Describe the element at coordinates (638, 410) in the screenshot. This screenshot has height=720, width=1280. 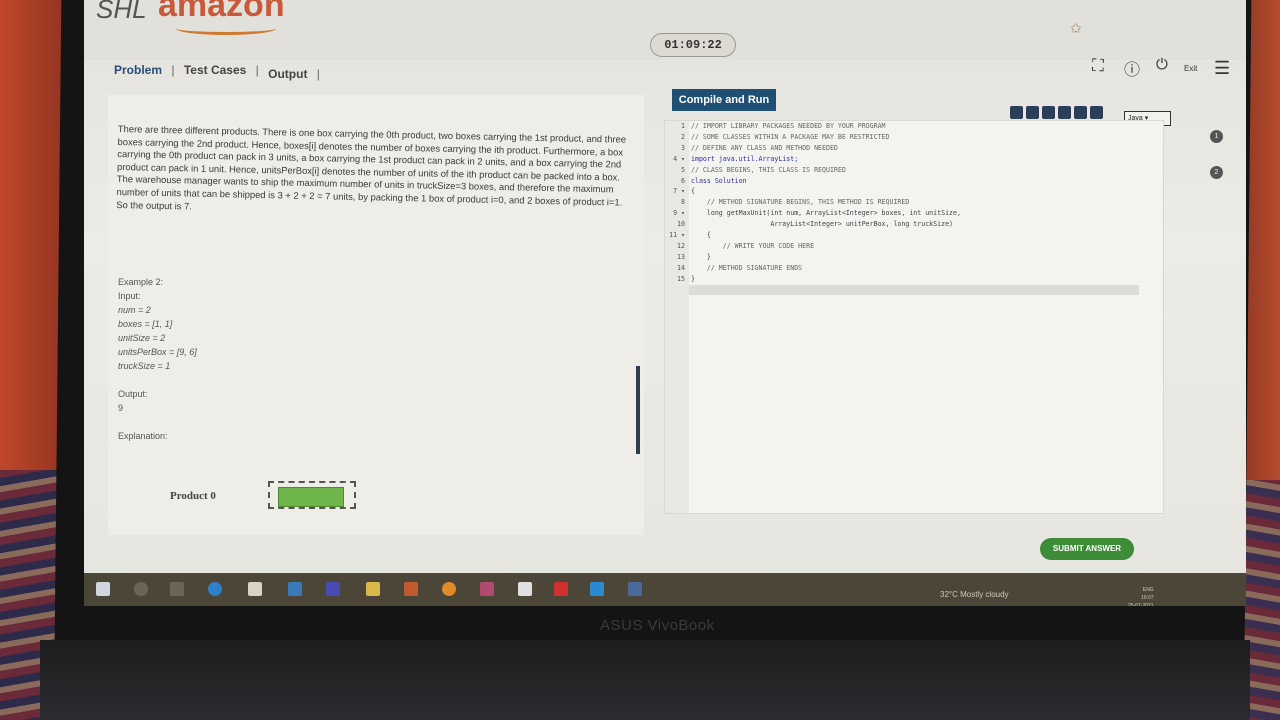
I see `problem-scrollbar` at that location.